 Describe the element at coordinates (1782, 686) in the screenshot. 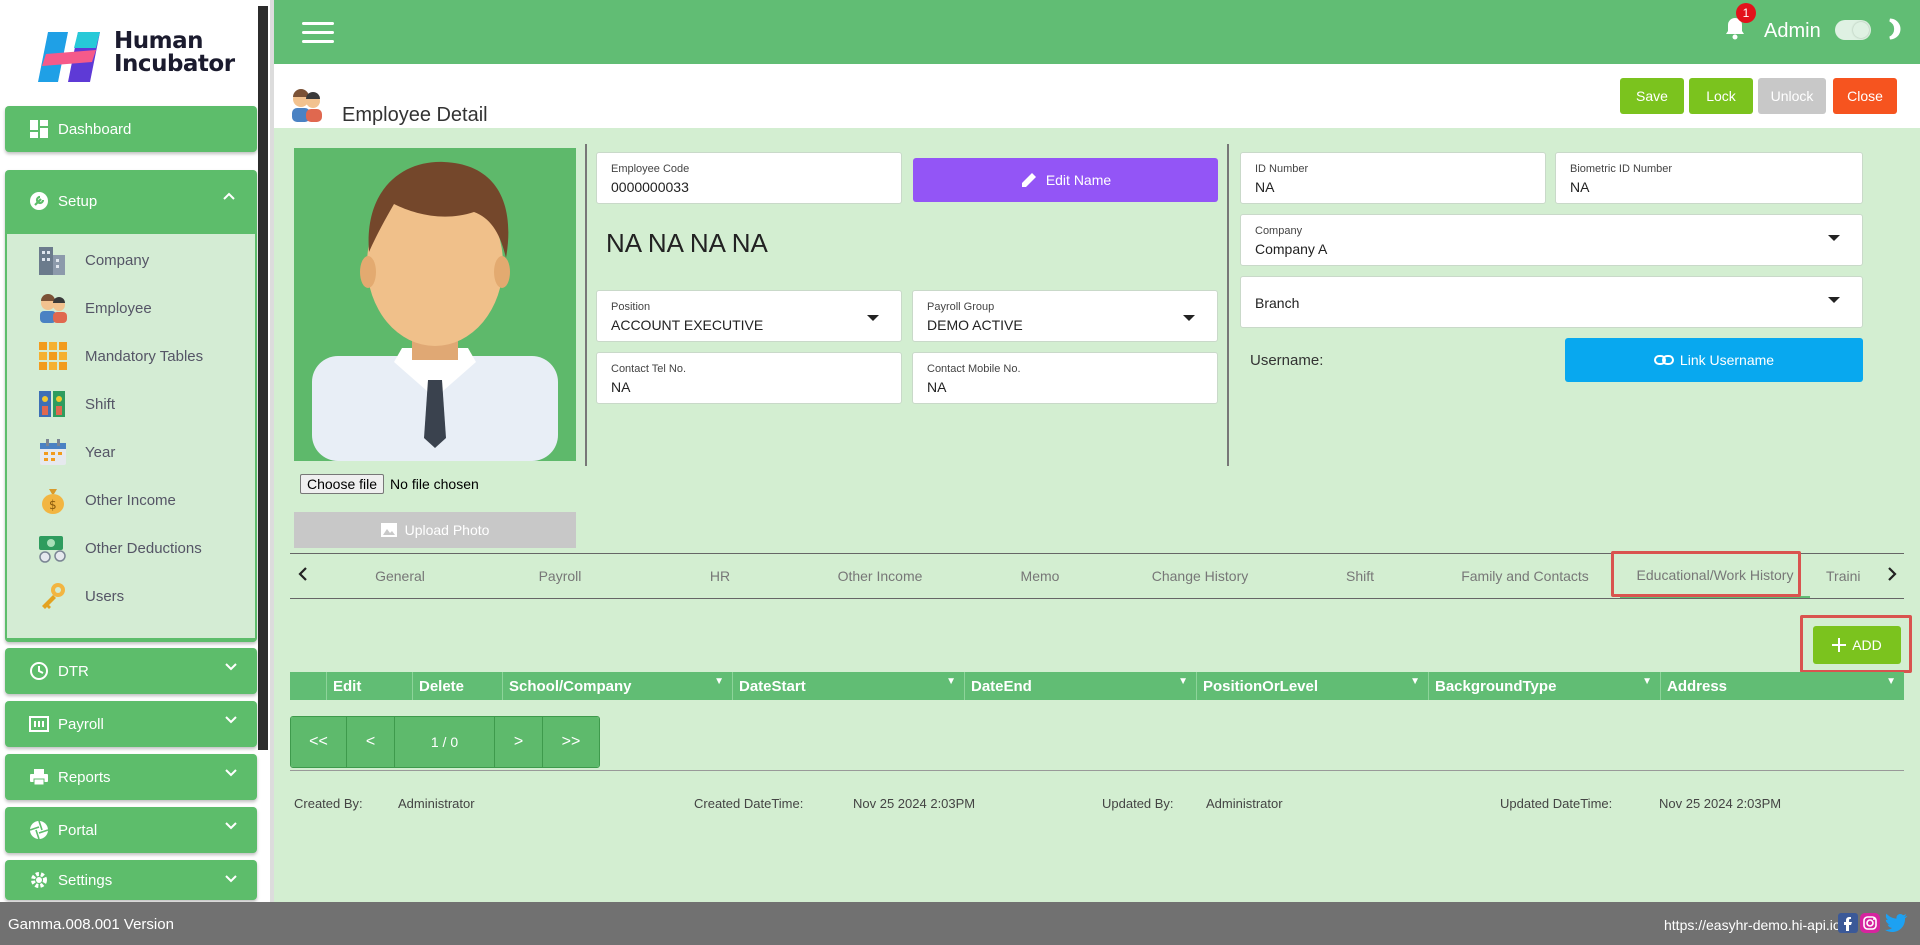

I see `column-header-address: Address ▼` at that location.